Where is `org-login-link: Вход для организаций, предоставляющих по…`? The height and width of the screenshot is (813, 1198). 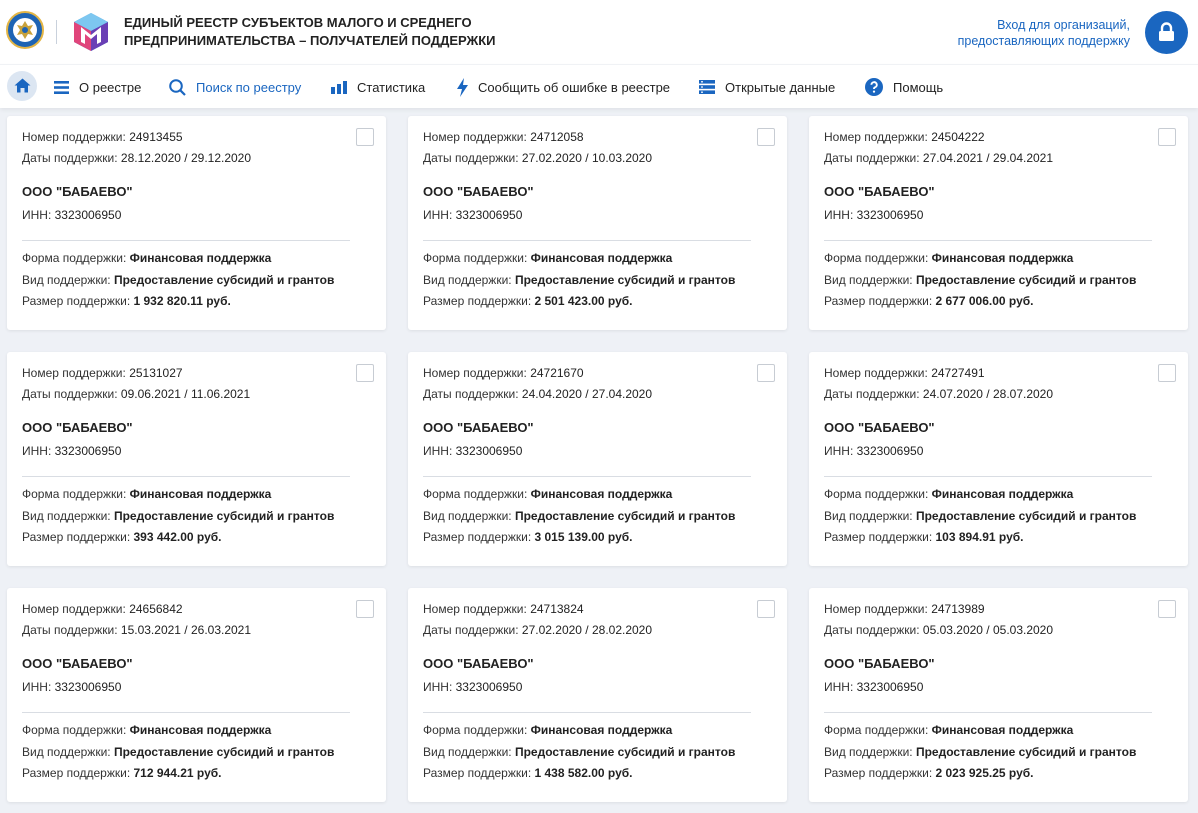 org-login-link: Вход для организаций, предоставляющих по… is located at coordinates (1000, 33).